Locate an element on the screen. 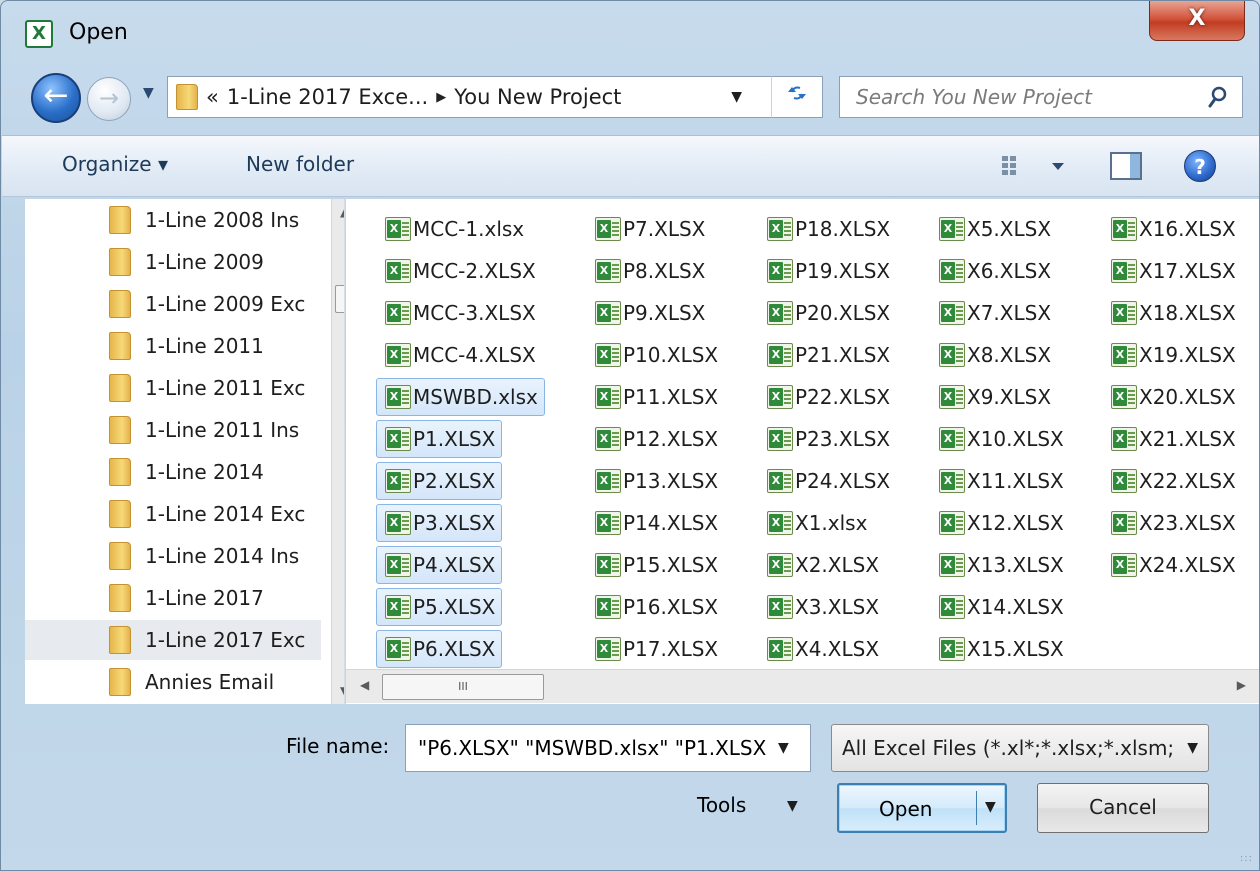 This screenshot has height=871, width=1260. file-item: P8.XLSX is located at coordinates (649, 271).